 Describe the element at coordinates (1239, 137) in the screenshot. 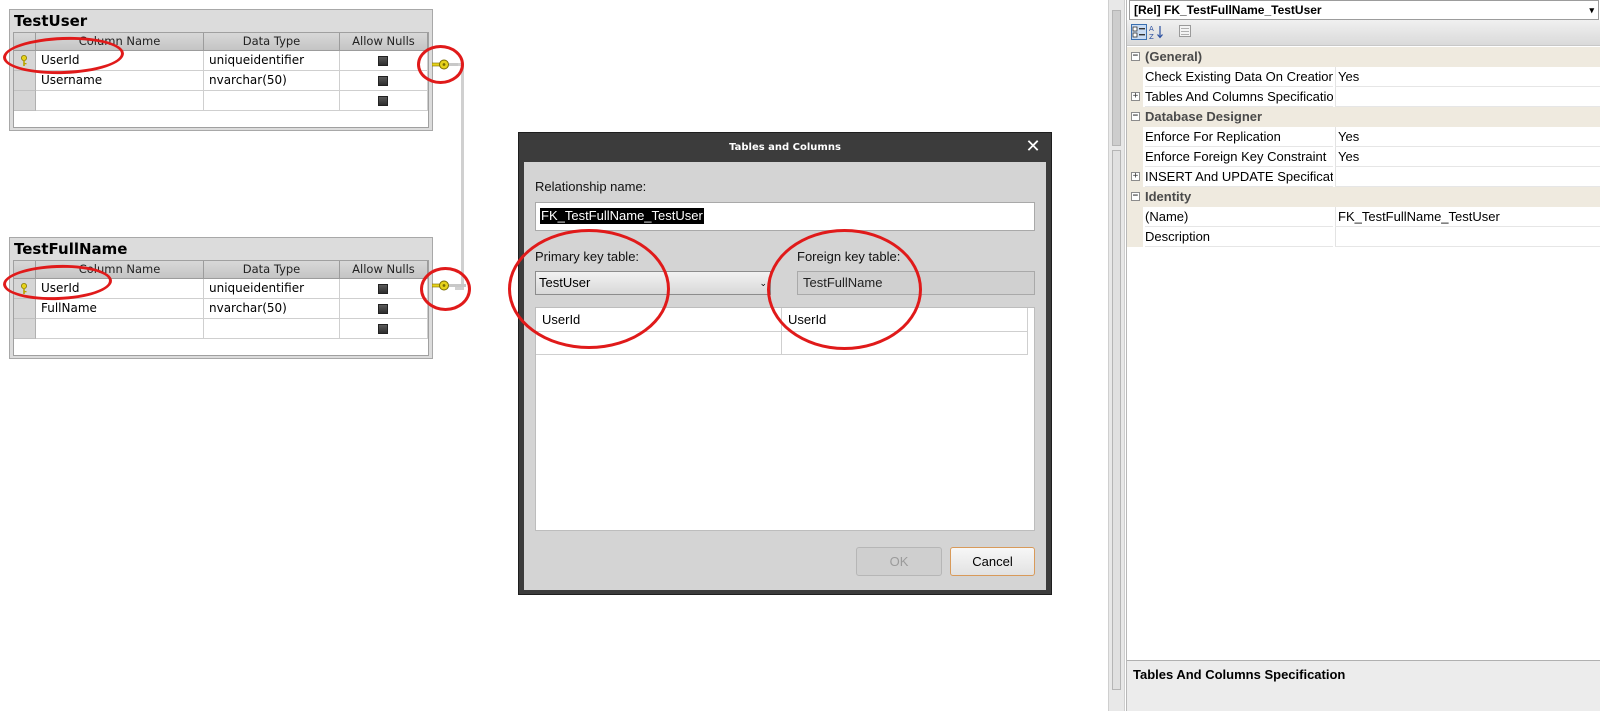

I see `property-name: Enforce For Replication` at that location.